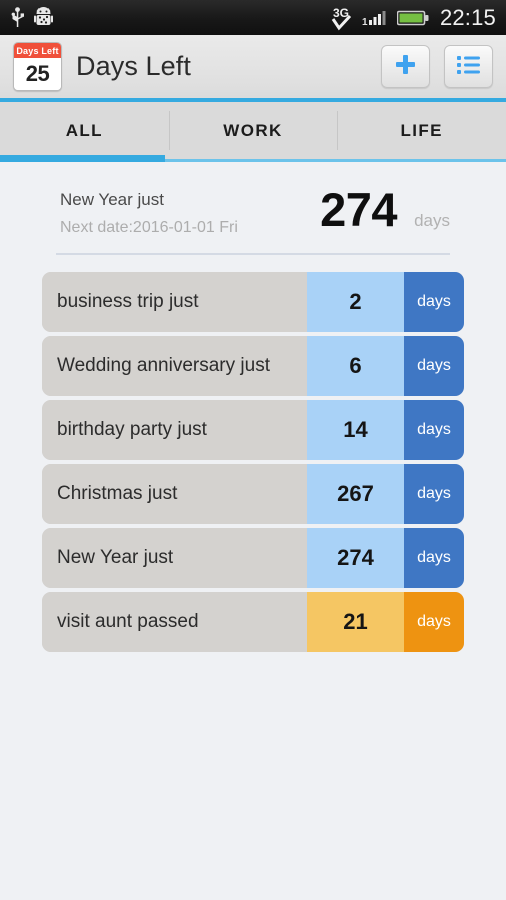  Describe the element at coordinates (253, 254) in the screenshot. I see `featured-divider` at that location.